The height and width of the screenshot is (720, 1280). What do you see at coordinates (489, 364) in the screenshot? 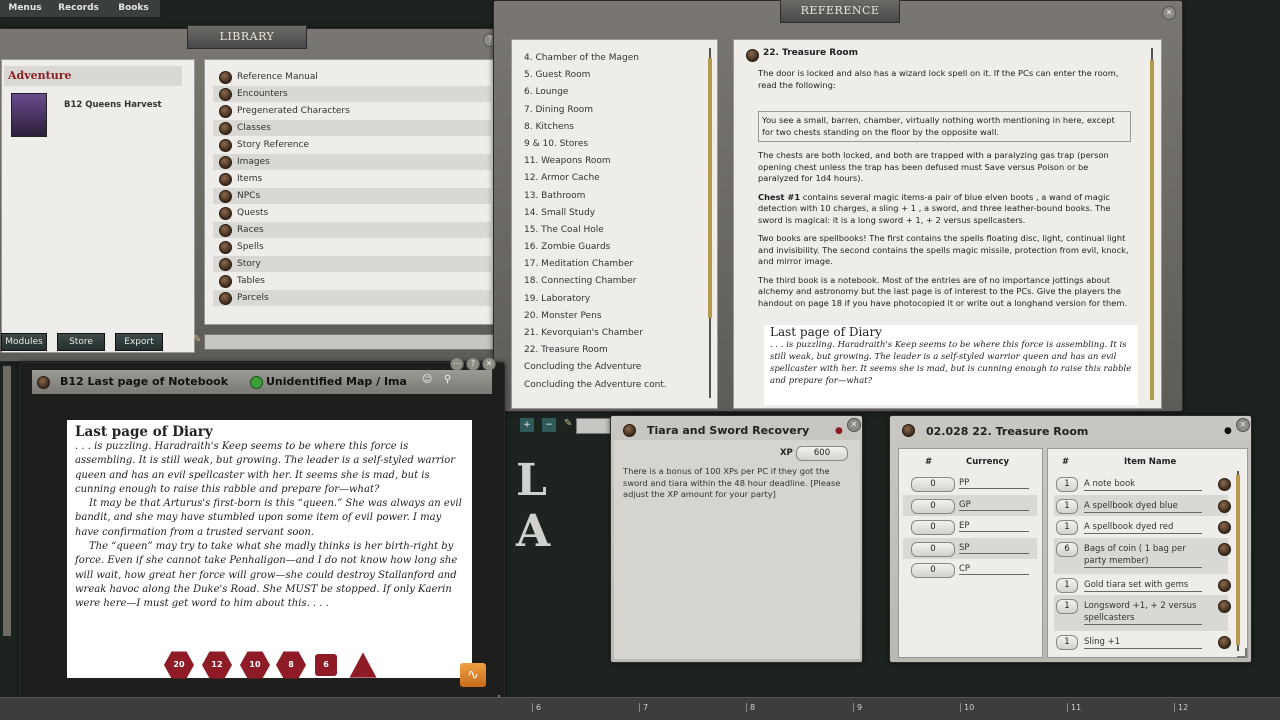
I see `notebook-close-button: ✕` at bounding box center [489, 364].